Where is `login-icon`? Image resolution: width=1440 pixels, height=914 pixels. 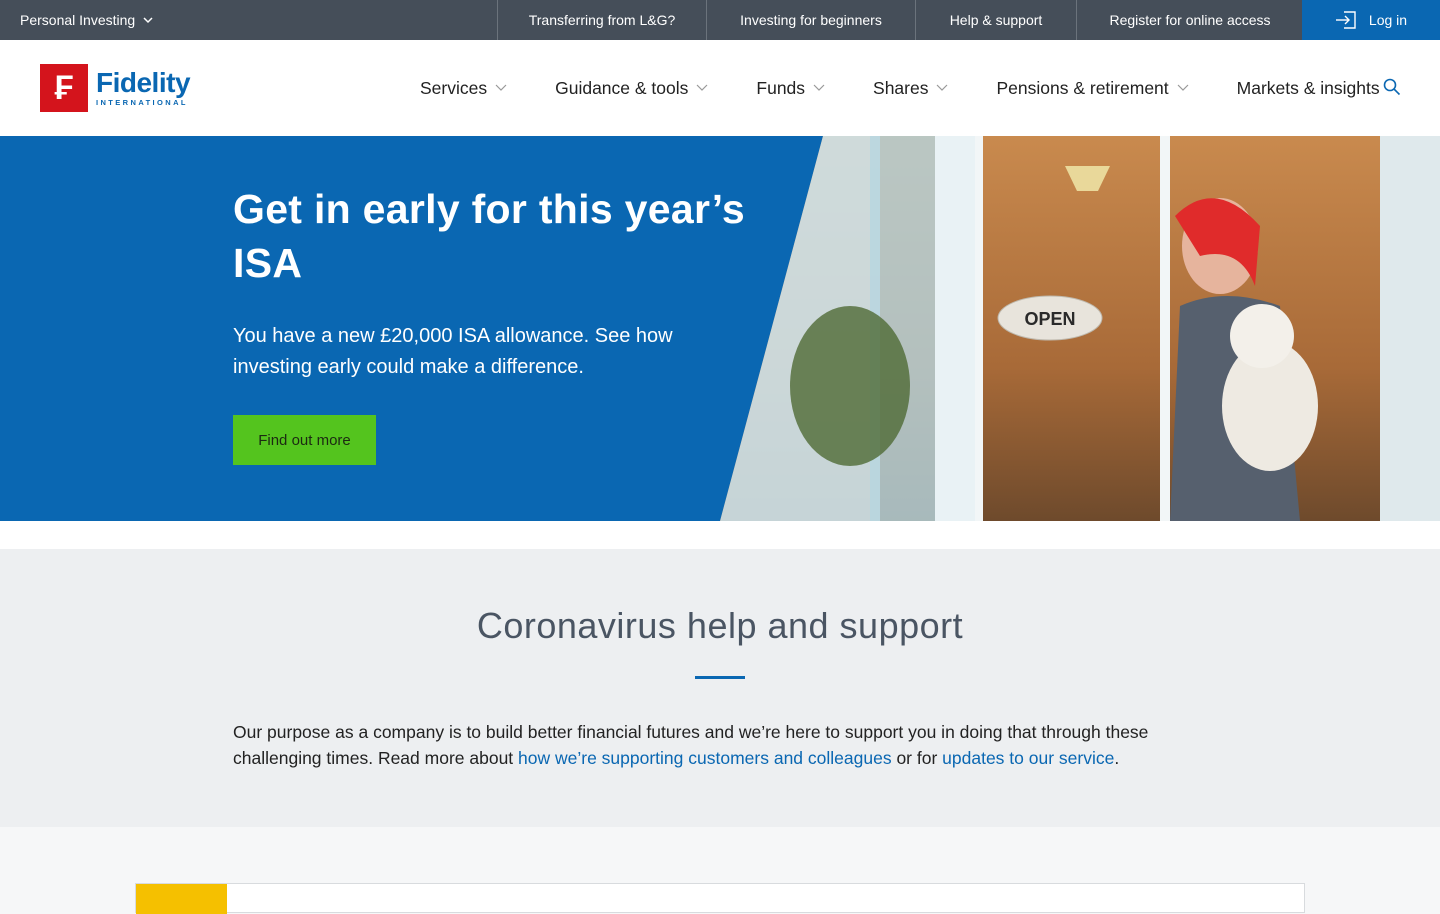
login-icon is located at coordinates (1345, 20).